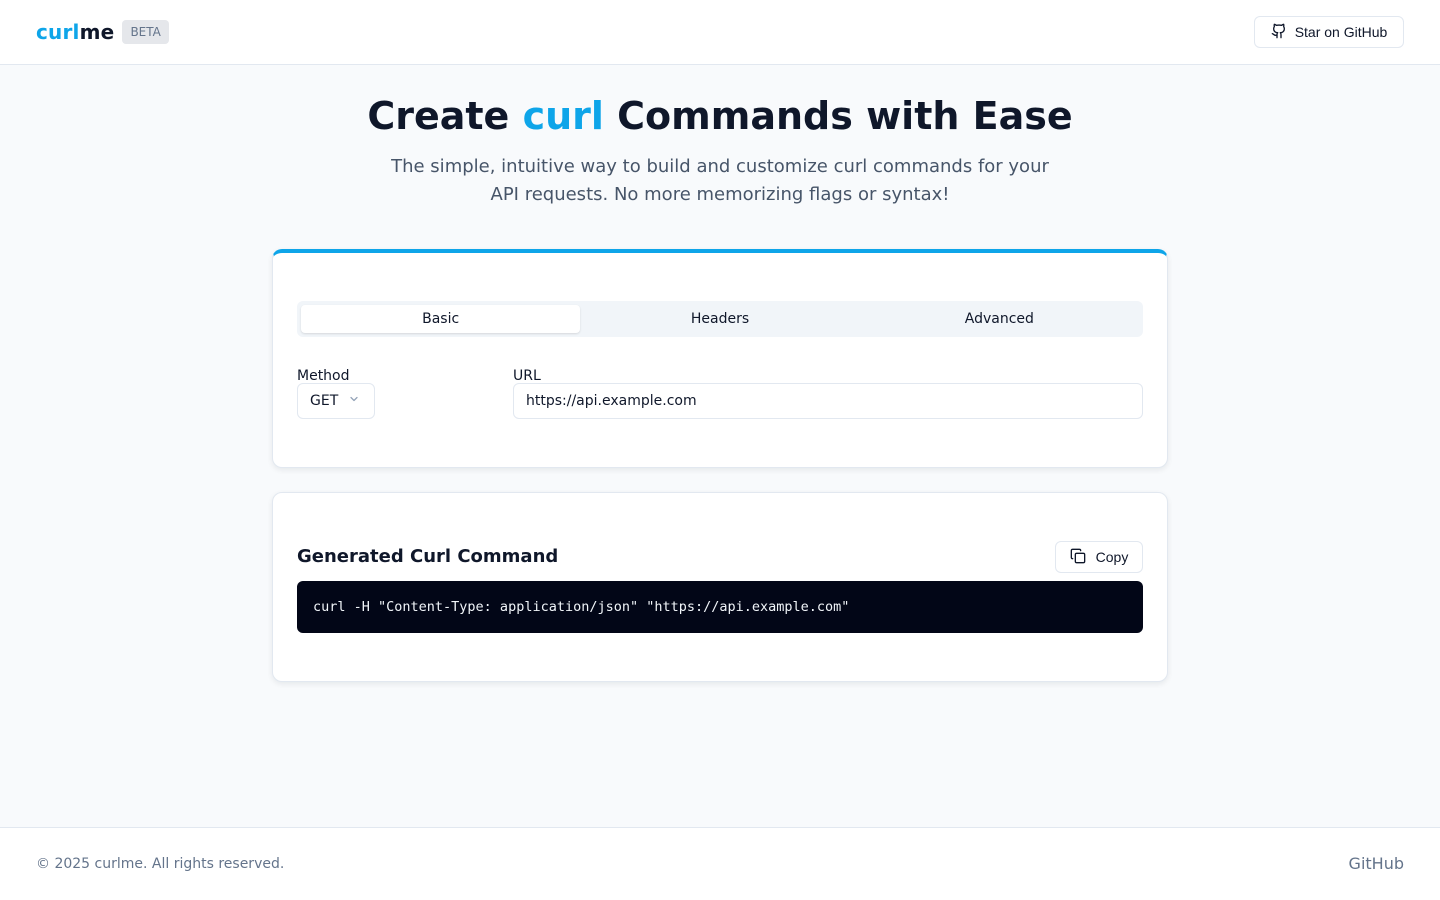  What do you see at coordinates (428, 556) in the screenshot?
I see `output-title: Generated Curl Command` at bounding box center [428, 556].